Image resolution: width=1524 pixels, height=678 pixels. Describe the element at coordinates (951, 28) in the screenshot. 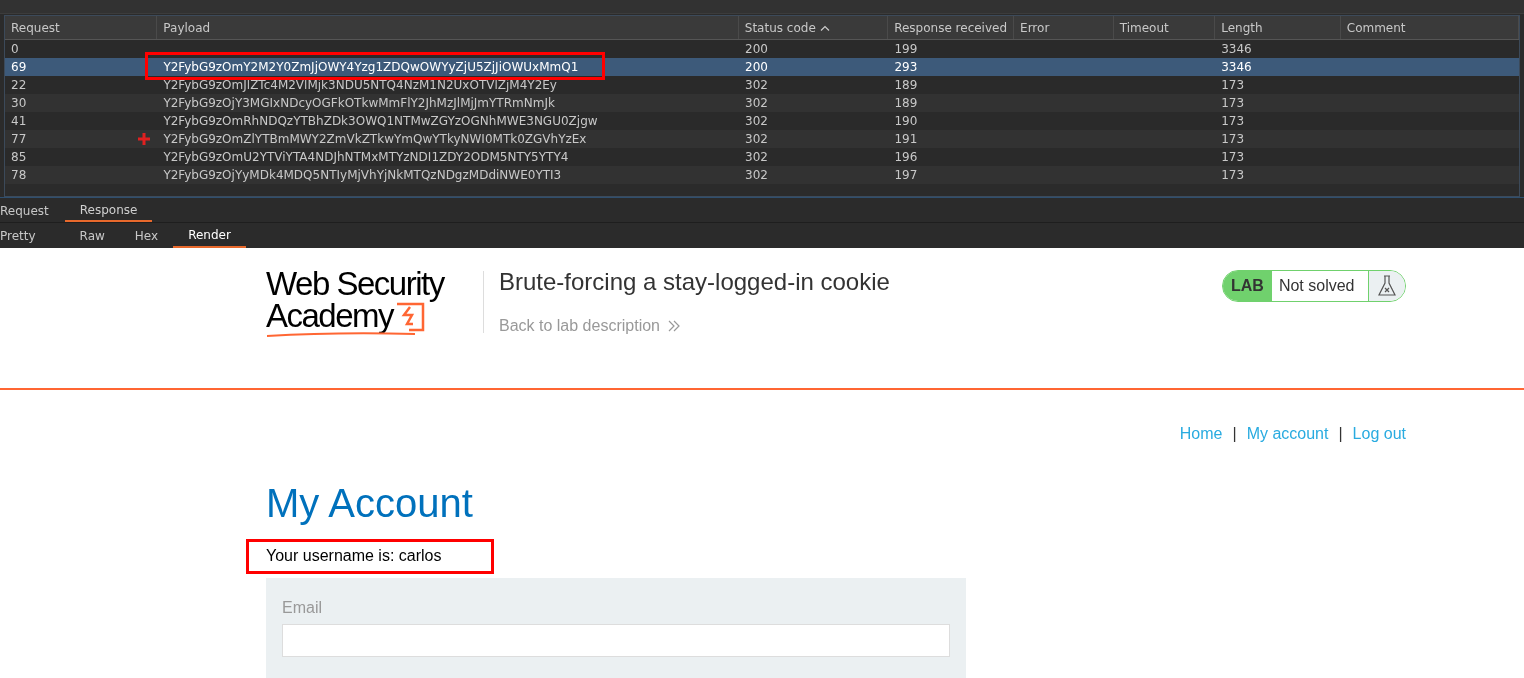

I see `column-header: Response received` at that location.